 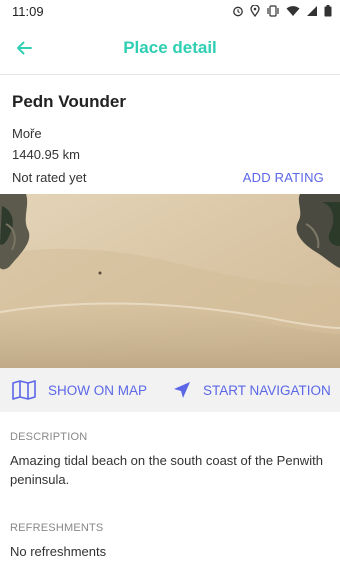 I want to click on signal-icon, so click(x=312, y=11).